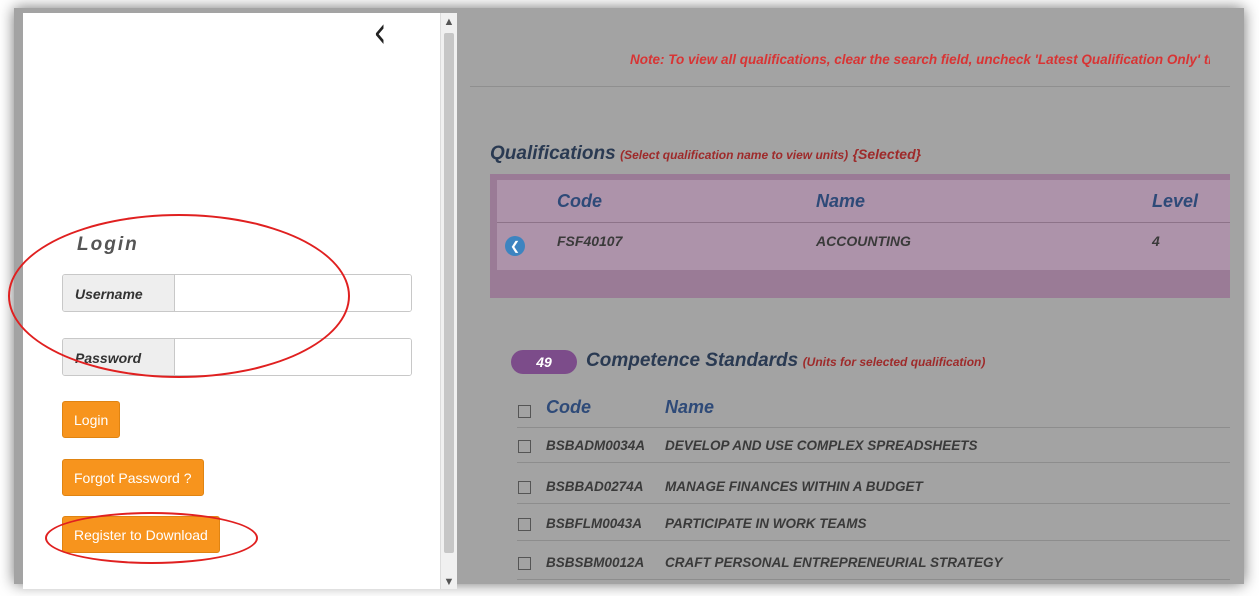 The height and width of the screenshot is (596, 1259). I want to click on username-label: Username, so click(119, 293).